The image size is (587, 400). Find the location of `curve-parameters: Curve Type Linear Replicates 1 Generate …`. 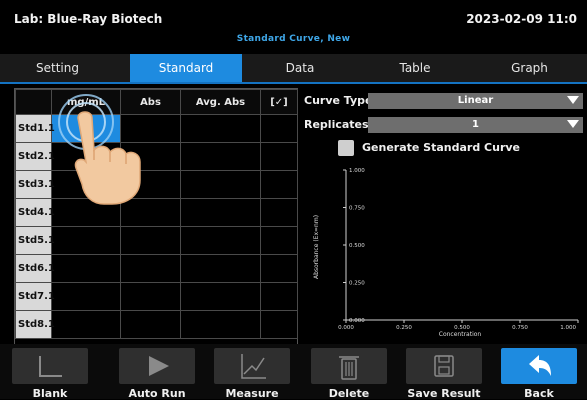

curve-parameters: Curve Type Linear Replicates 1 Generate … is located at coordinates (442, 124).